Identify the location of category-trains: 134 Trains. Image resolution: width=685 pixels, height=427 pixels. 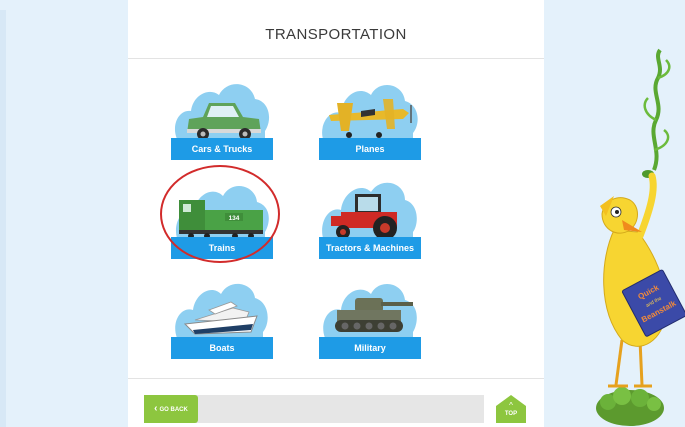
(222, 215).